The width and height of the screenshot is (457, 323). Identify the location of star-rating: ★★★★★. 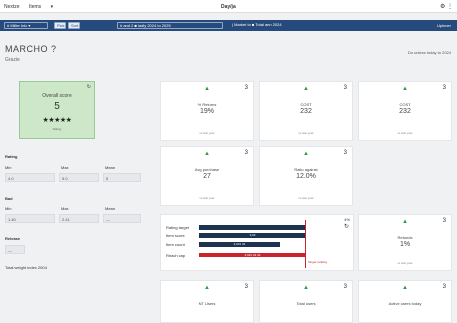
(57, 120).